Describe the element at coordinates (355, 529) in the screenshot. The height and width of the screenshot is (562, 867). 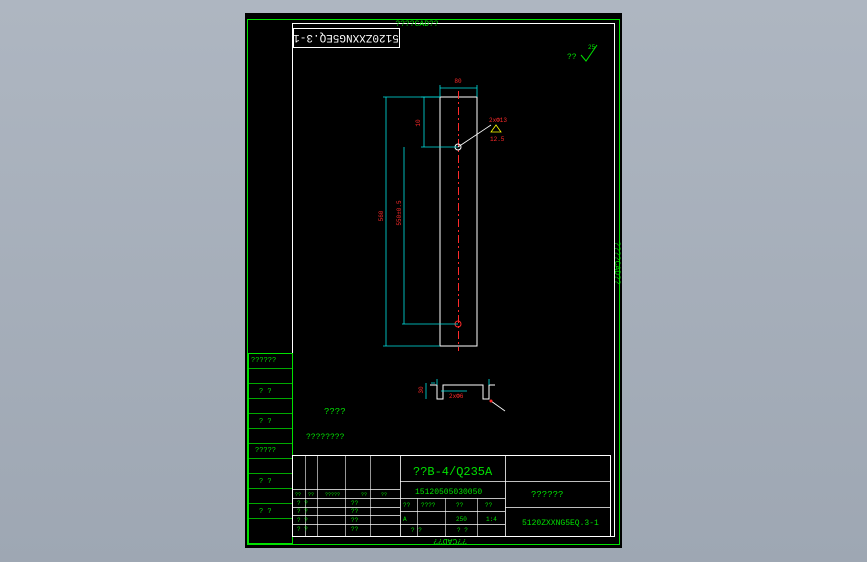
I see `left-val-4: ??` at that location.